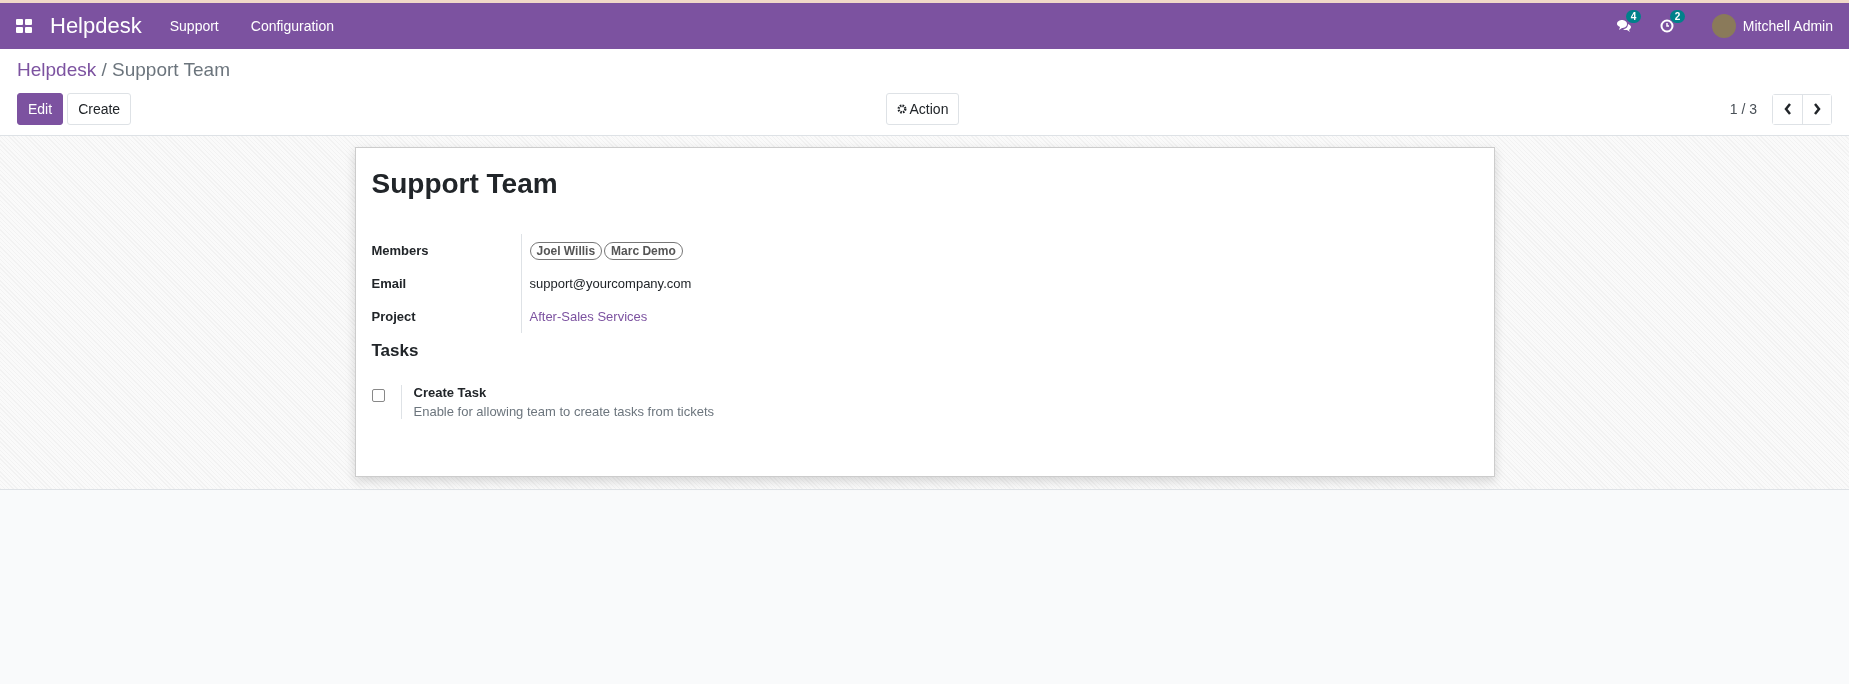 Image resolution: width=1849 pixels, height=684 pixels. What do you see at coordinates (465, 184) in the screenshot?
I see `record-title: Support Team` at bounding box center [465, 184].